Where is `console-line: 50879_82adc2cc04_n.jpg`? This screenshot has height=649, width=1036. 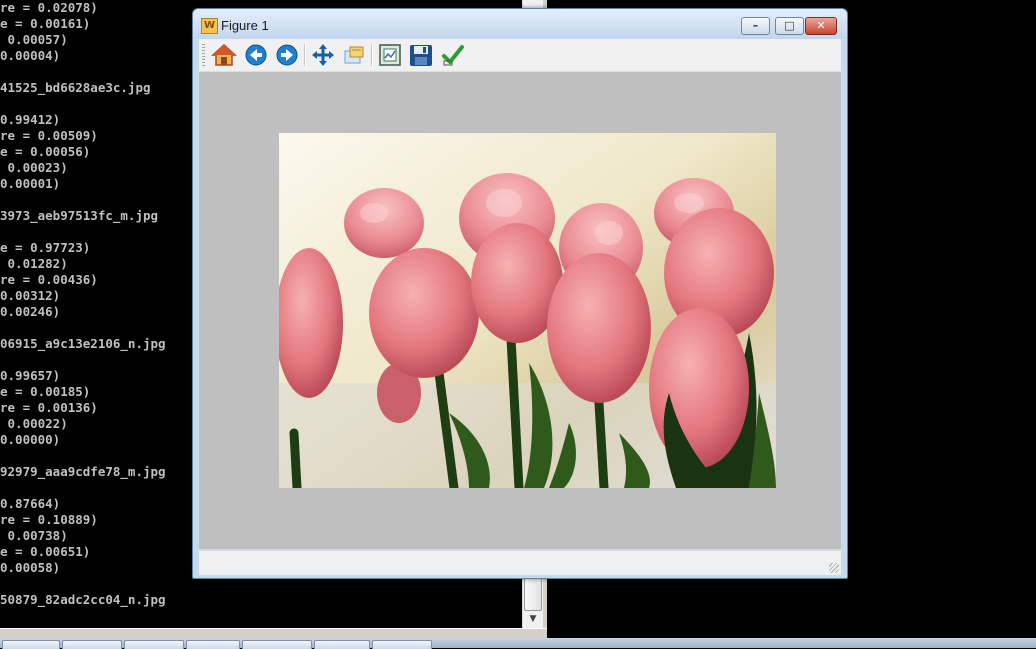
console-line: 50879_82adc2cc04_n.jpg is located at coordinates (83, 599).